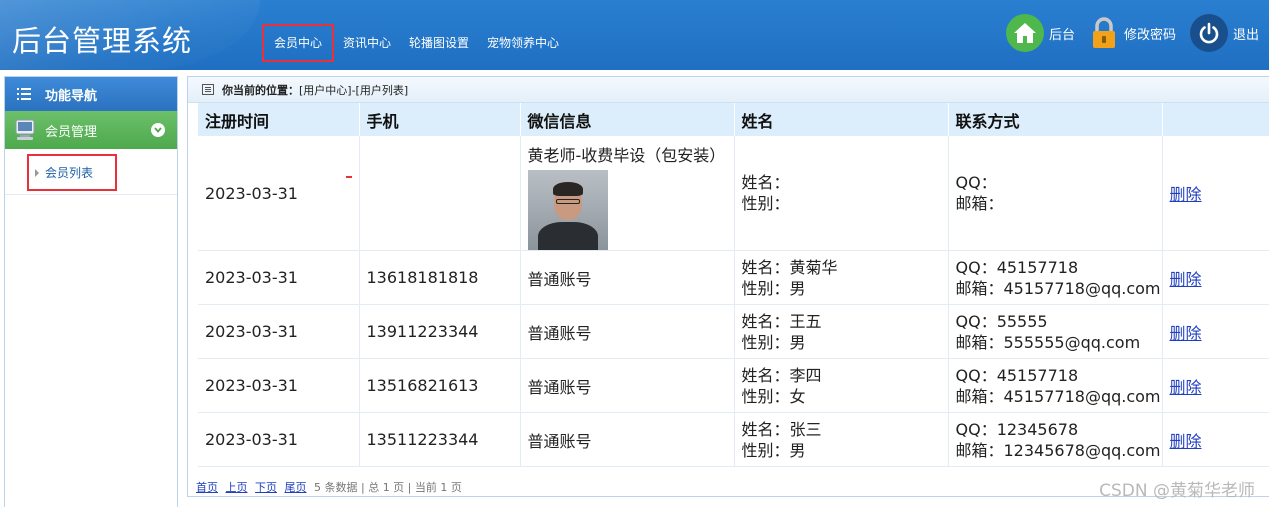 This screenshot has height=507, width=1269. Describe the element at coordinates (1001, 321) in the screenshot. I see `qq-line: QQ：55555` at that location.